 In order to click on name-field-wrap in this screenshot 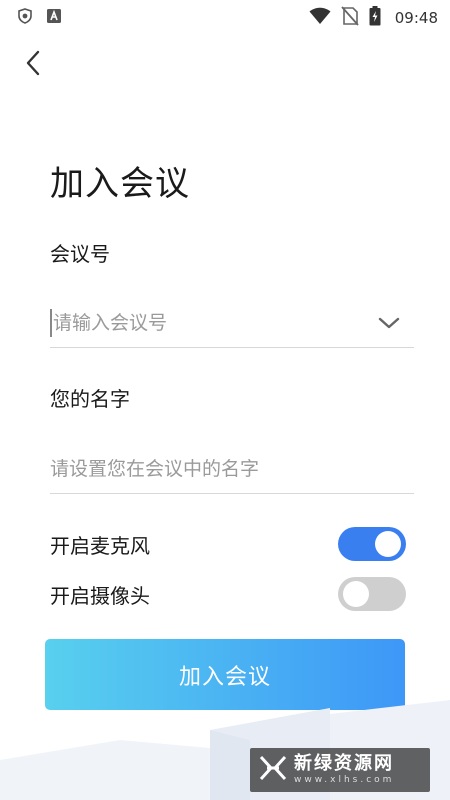, I will do `click(232, 469)`.